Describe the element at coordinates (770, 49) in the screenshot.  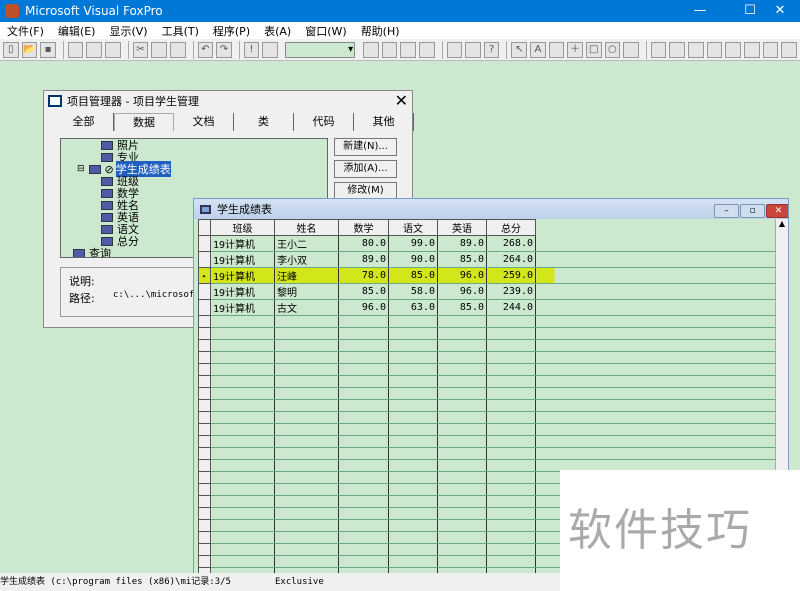
I see `align6-icon` at that location.